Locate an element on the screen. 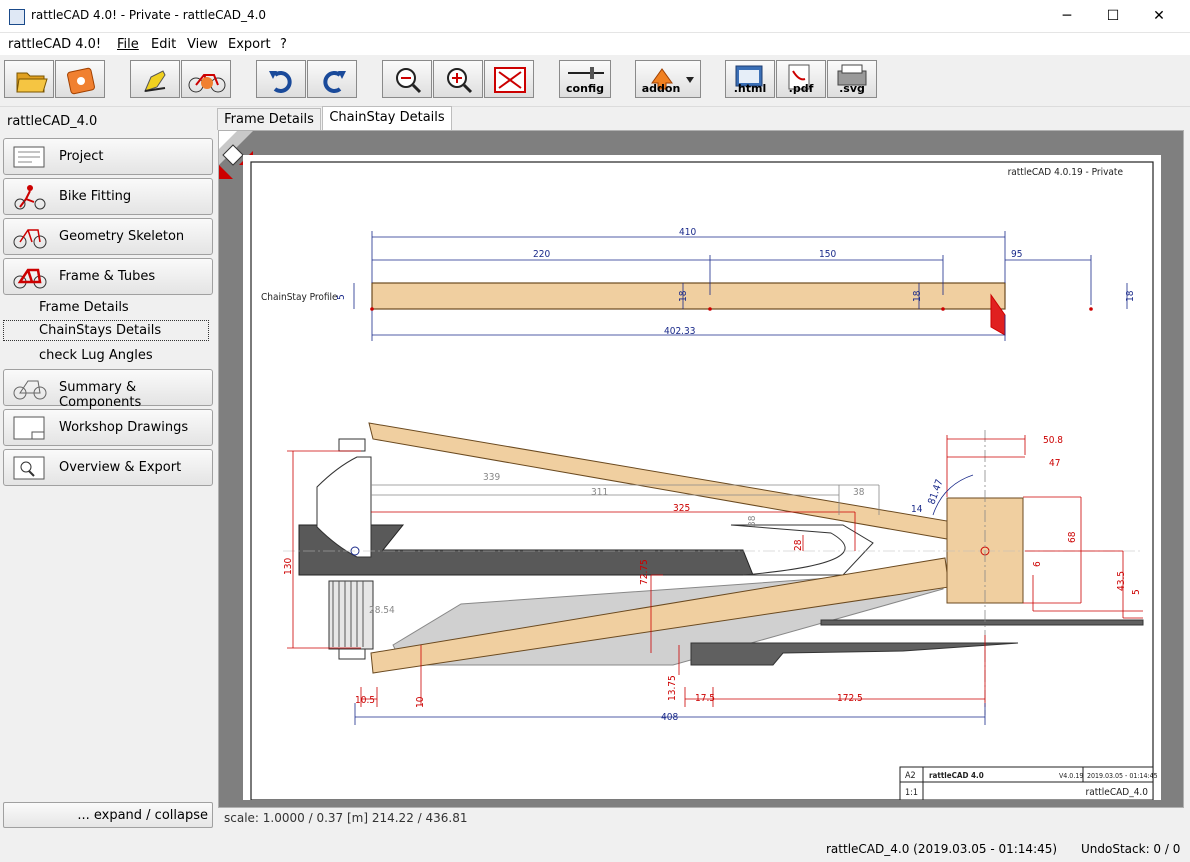 This screenshot has width=1190, height=862. menu-help: ? is located at coordinates (283, 44).